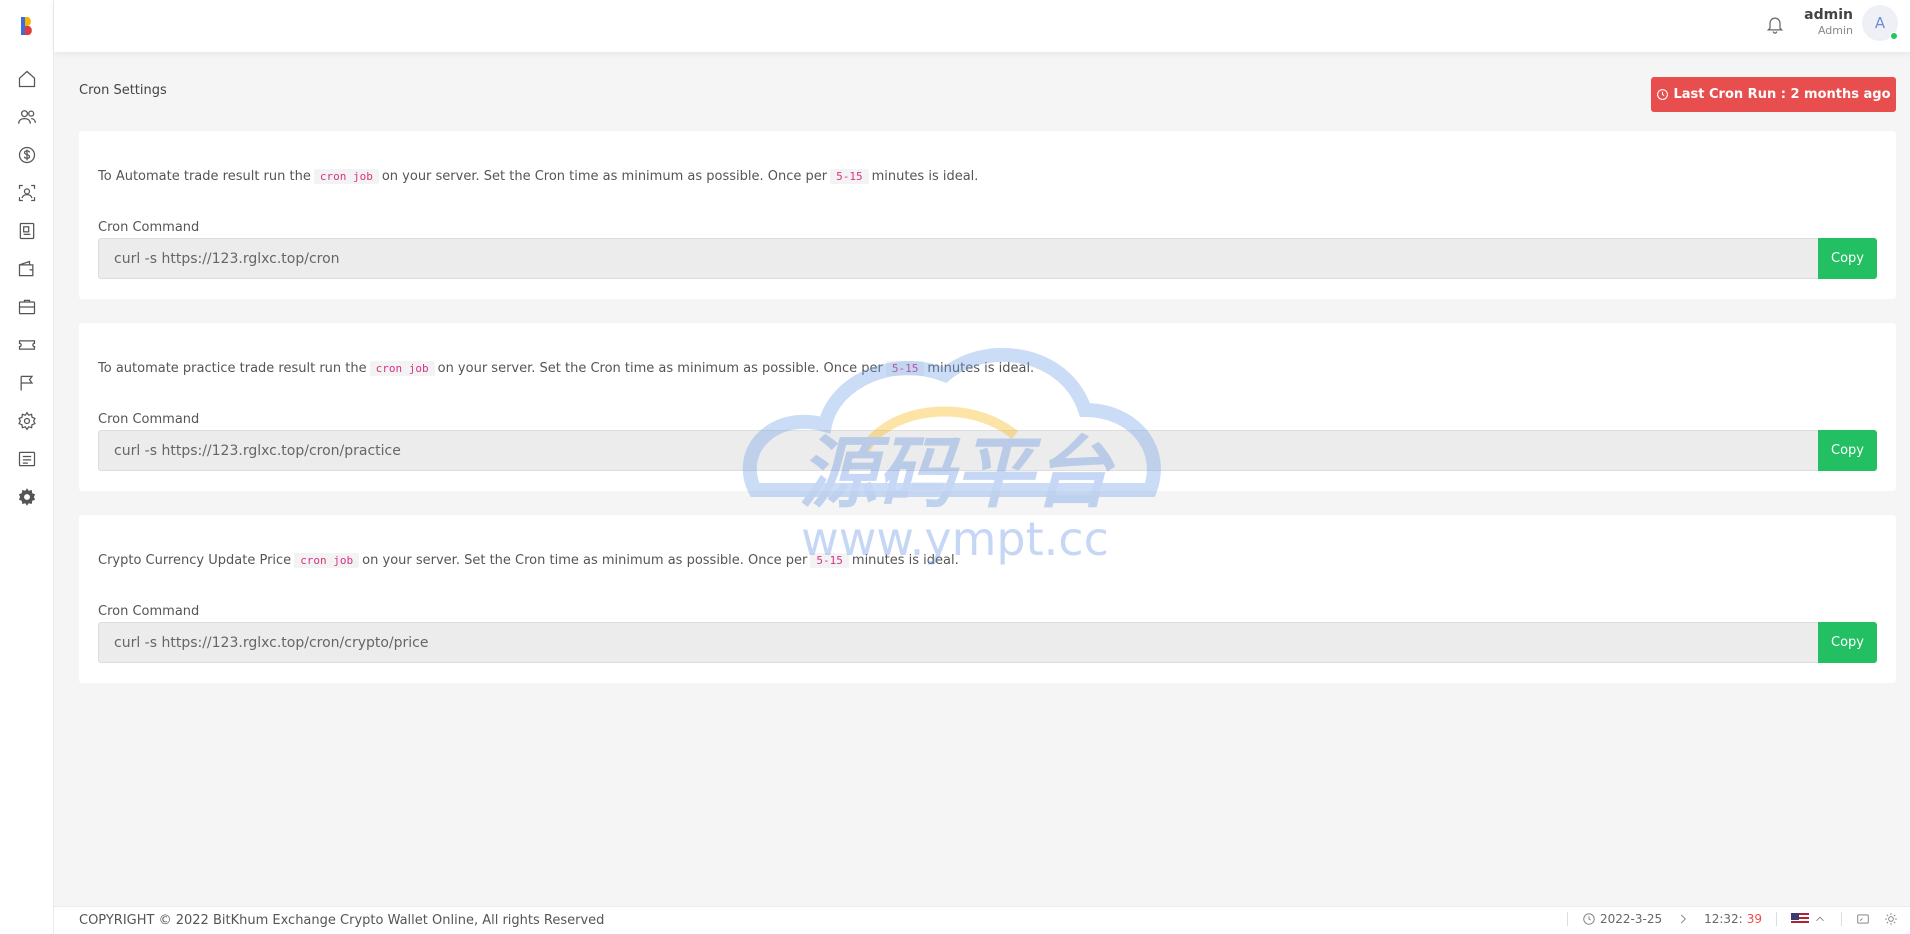  Describe the element at coordinates (204, 176) in the screenshot. I see `description-text: To Automate trade result run the` at that location.